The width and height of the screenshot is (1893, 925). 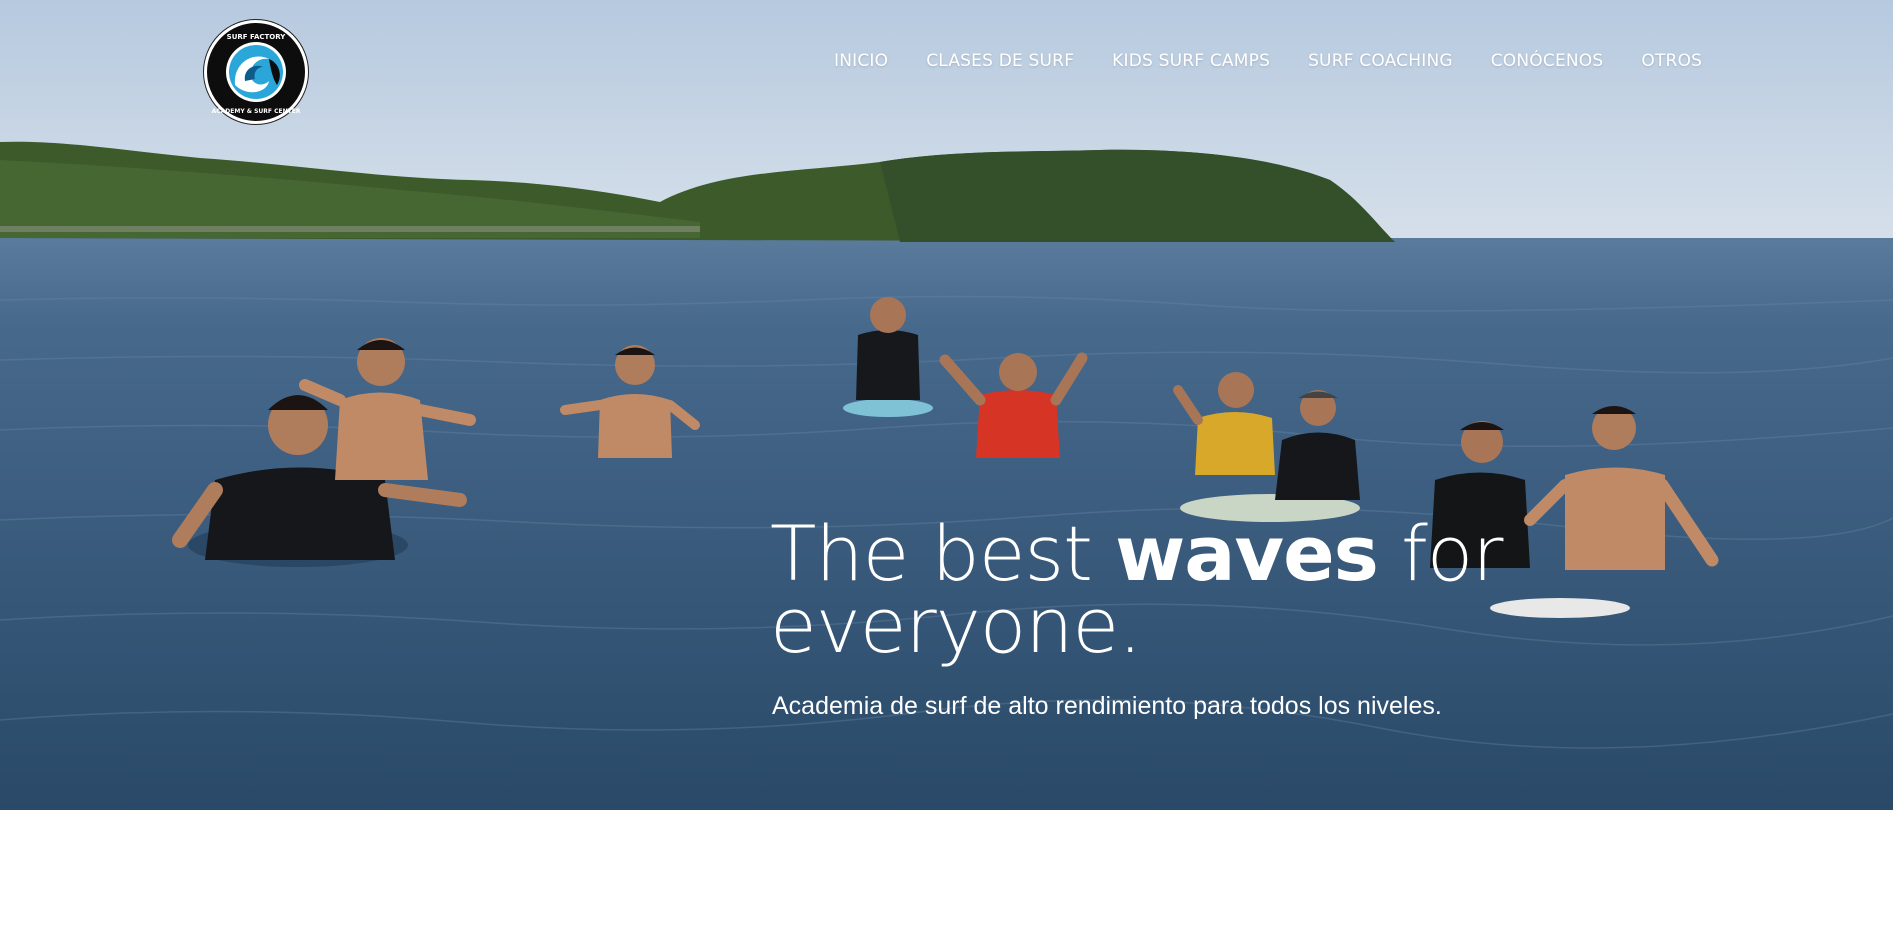 What do you see at coordinates (256, 111) in the screenshot?
I see `logo-ring-text-bottom: ACADEMY & SURF CENTER` at bounding box center [256, 111].